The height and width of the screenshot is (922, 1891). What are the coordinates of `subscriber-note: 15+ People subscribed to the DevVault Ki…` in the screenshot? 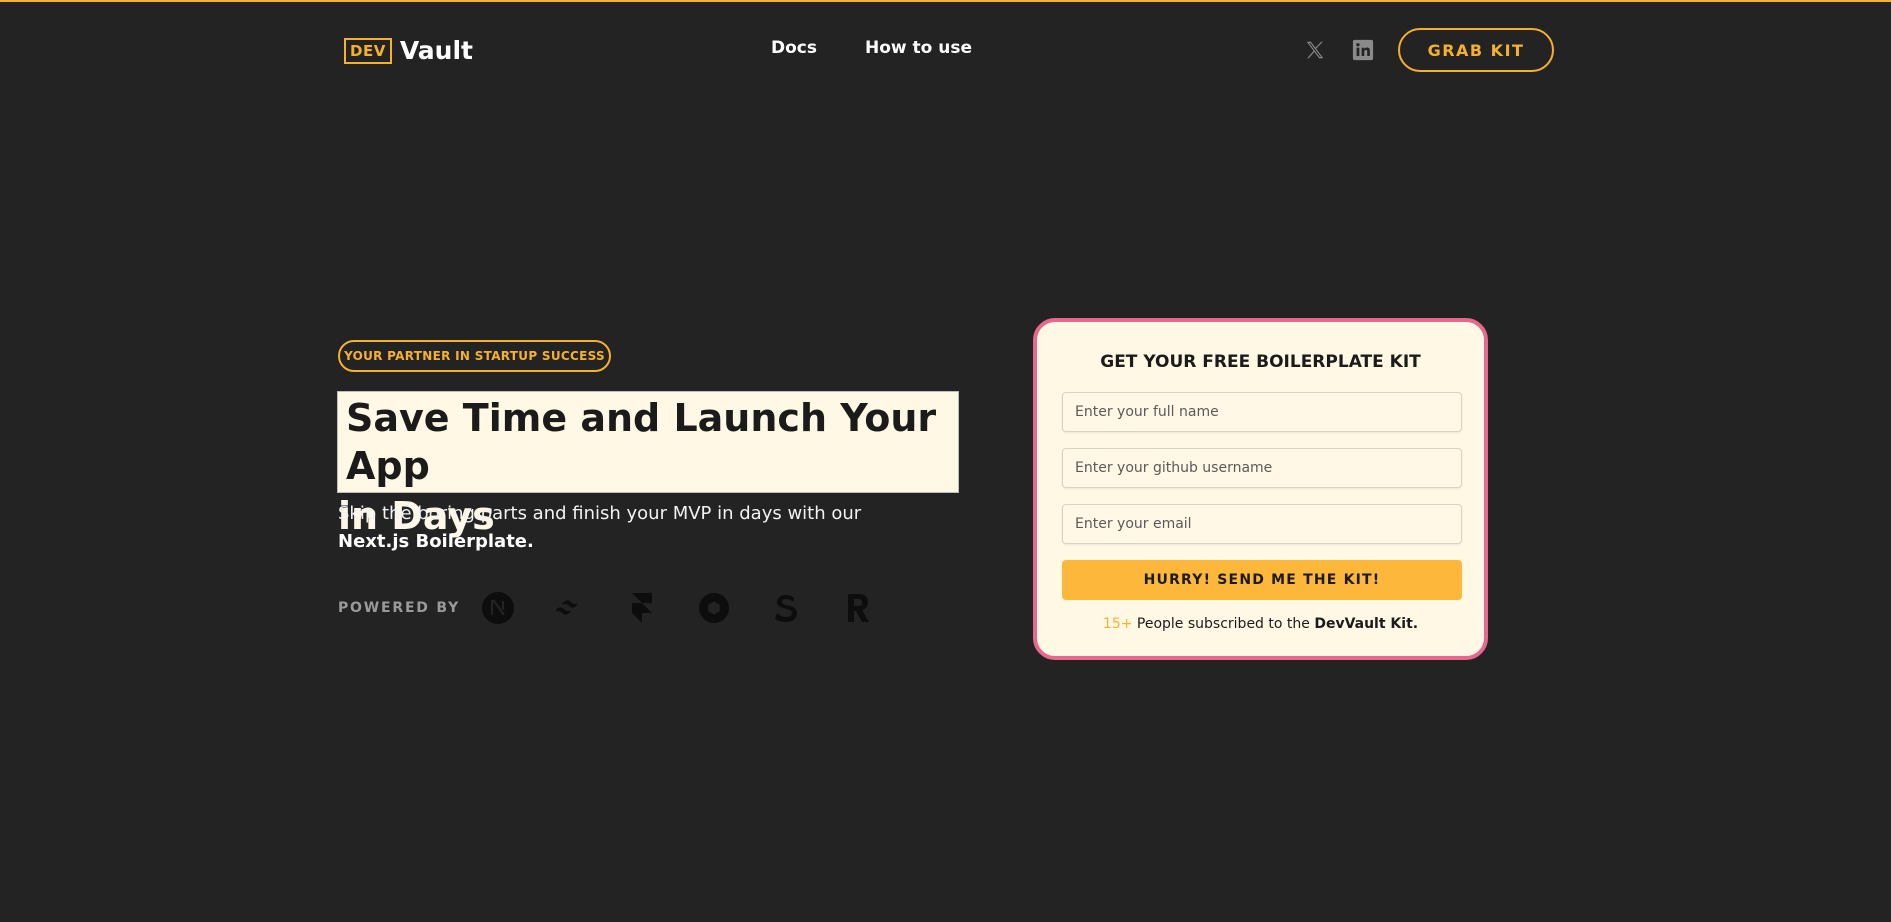 It's located at (1260, 624).